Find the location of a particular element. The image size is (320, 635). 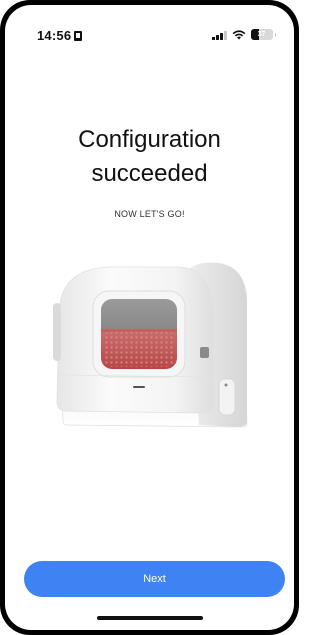

title-line-2: succeeded is located at coordinates (149, 173).